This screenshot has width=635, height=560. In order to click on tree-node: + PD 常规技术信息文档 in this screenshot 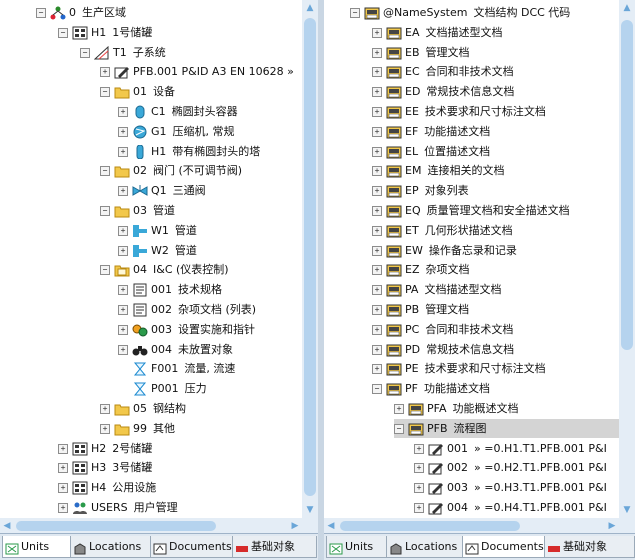, I will do `click(443, 349)`.